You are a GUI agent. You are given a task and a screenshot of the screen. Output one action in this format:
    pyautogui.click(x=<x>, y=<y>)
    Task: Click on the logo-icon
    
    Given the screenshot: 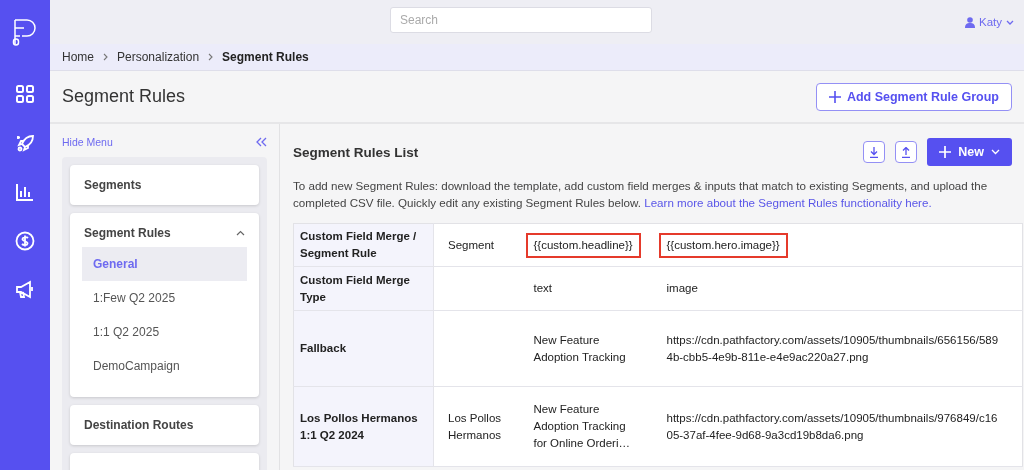 What is the action you would take?
    pyautogui.click(x=25, y=32)
    